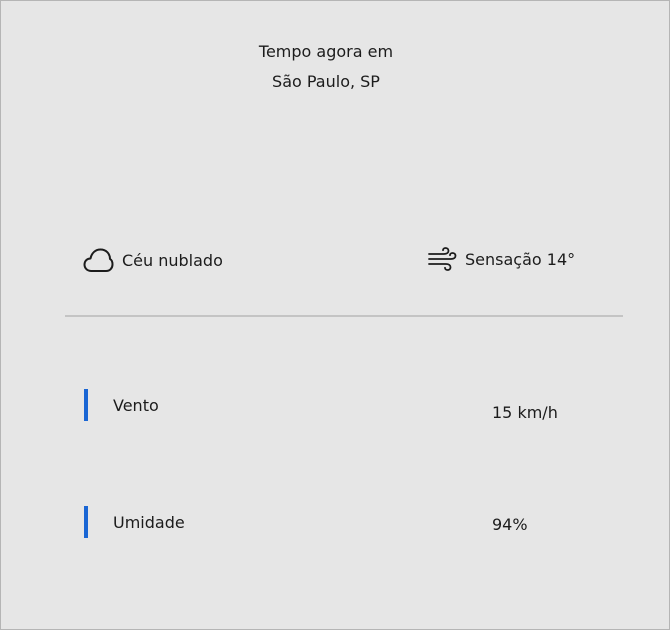  I want to click on sky-condition: Céu nublado, so click(153, 260).